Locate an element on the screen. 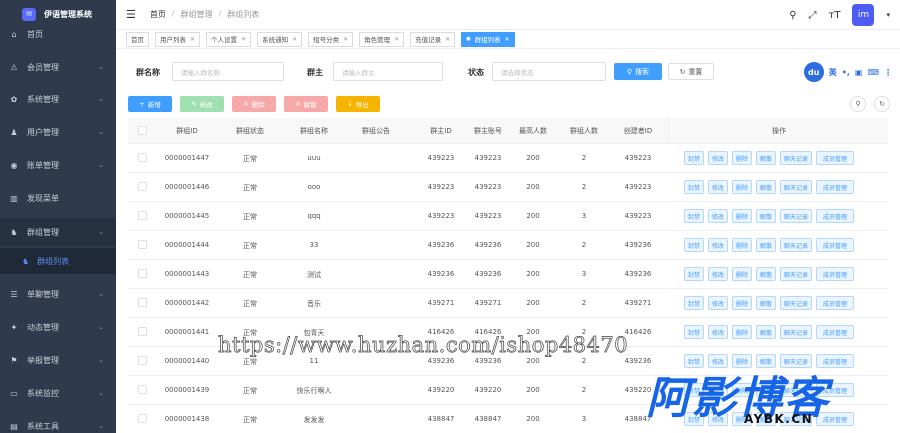 This screenshot has width=900, height=433. keyboard-icon: ⌨ is located at coordinates (873, 72).